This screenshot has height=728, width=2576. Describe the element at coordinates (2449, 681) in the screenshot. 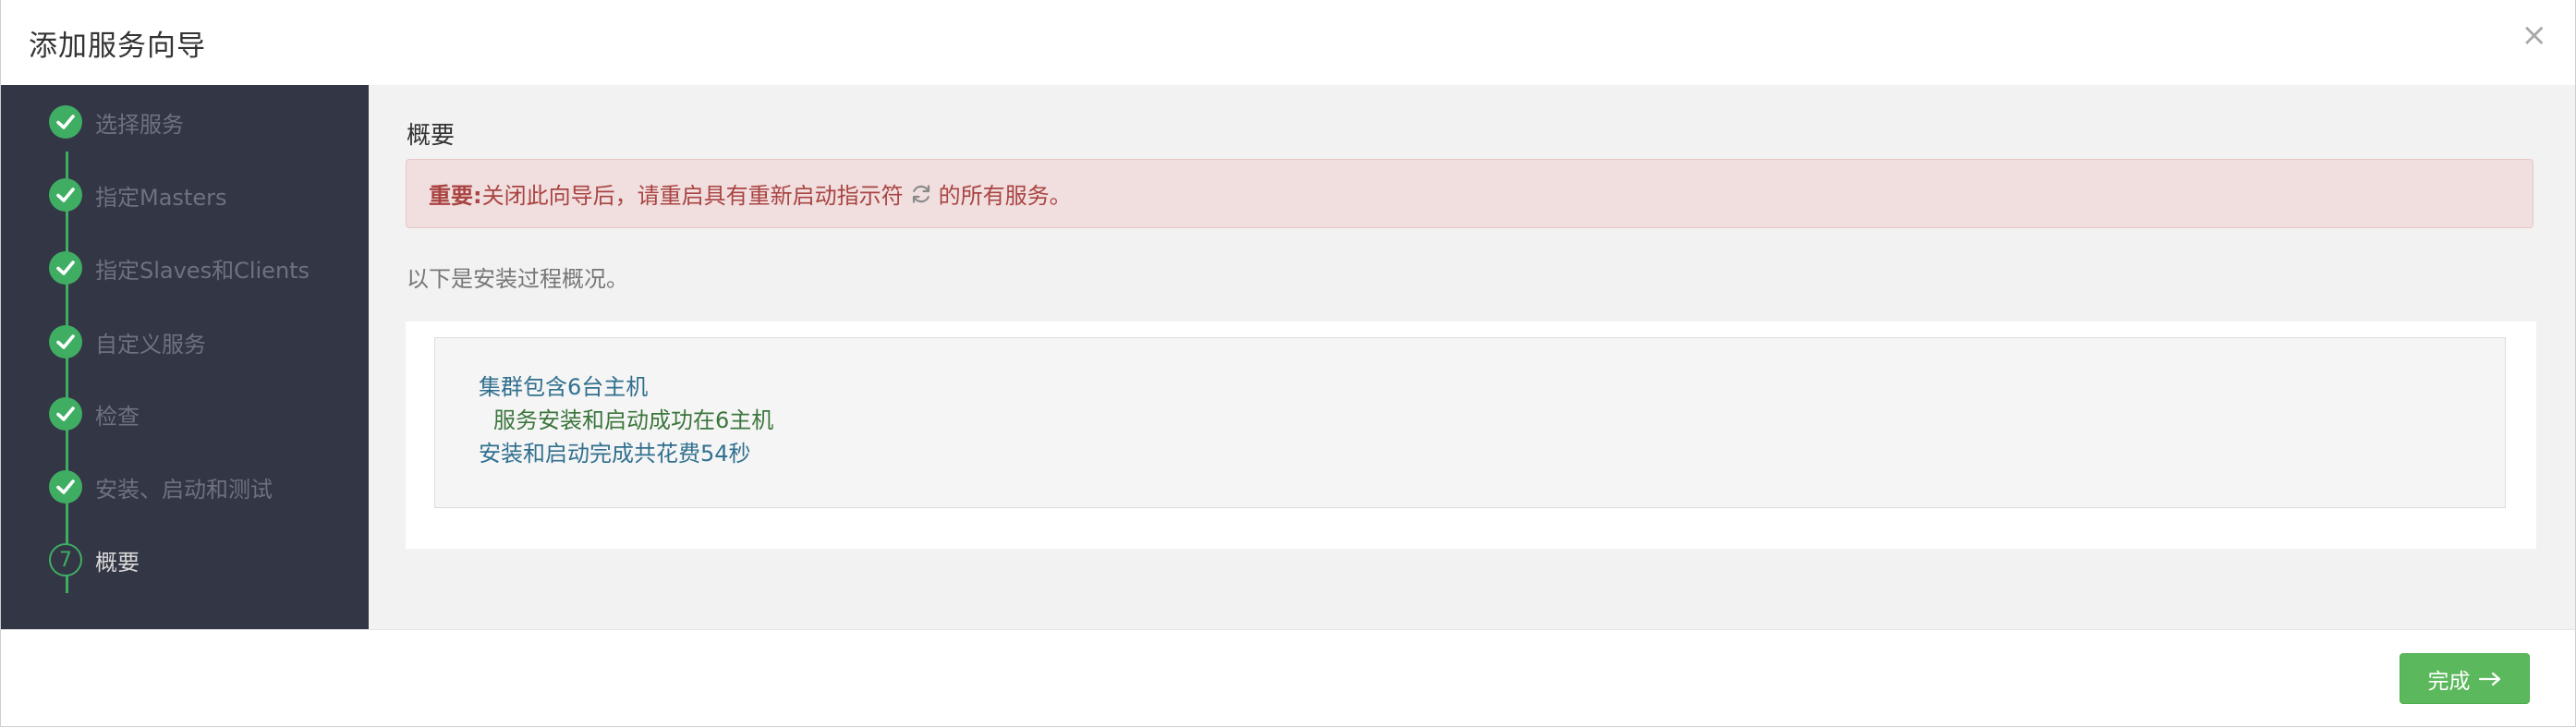

I see `done-button-label: 完成` at that location.